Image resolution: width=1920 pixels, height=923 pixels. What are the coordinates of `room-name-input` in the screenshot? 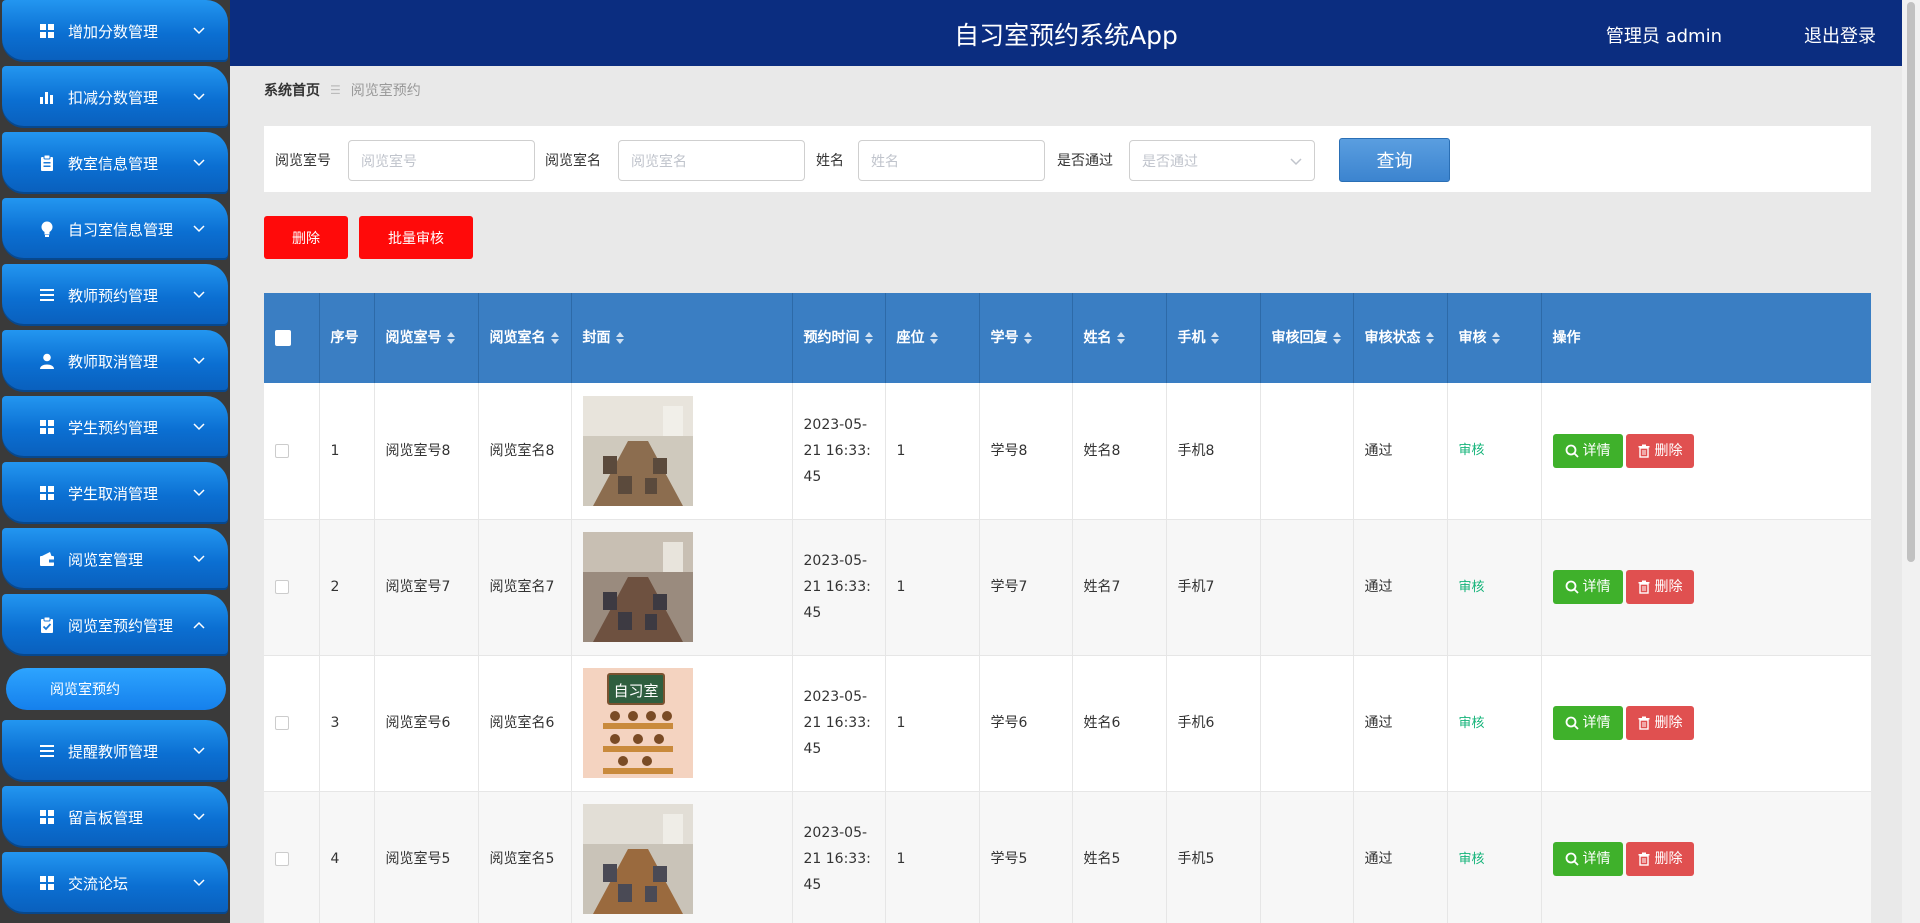 It's located at (711, 160).